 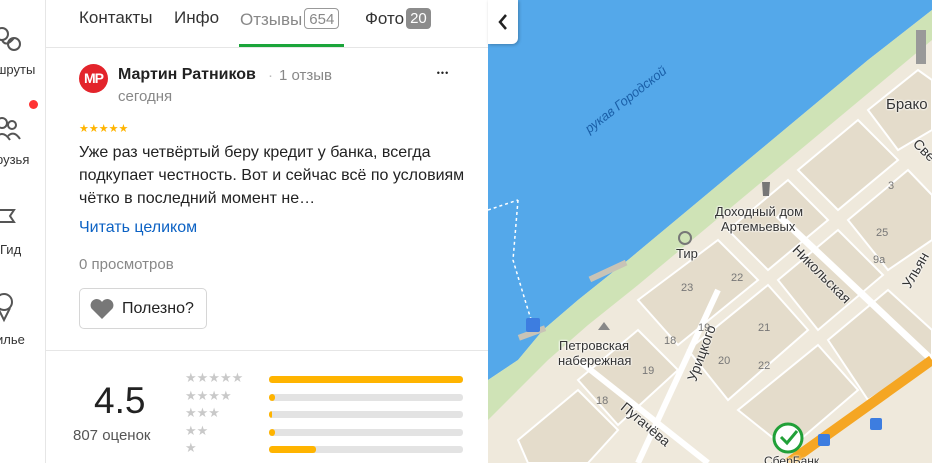 I want to click on tab-contacts: Контакты, so click(x=115, y=18).